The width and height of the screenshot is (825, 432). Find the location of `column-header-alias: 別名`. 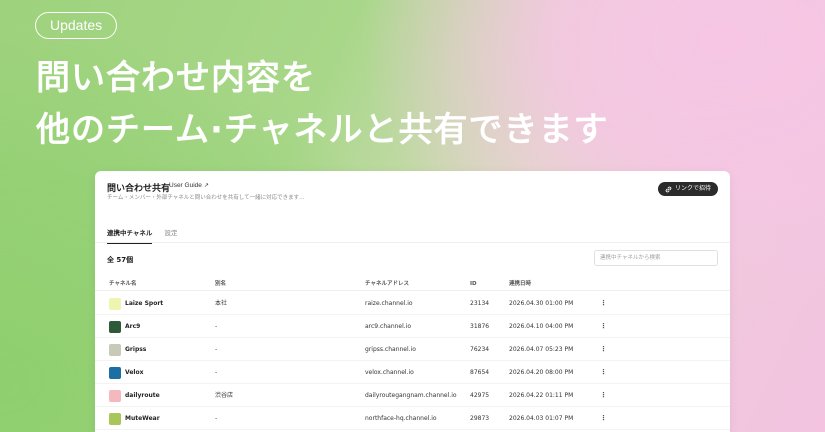

column-header-alias: 別名 is located at coordinates (220, 284).